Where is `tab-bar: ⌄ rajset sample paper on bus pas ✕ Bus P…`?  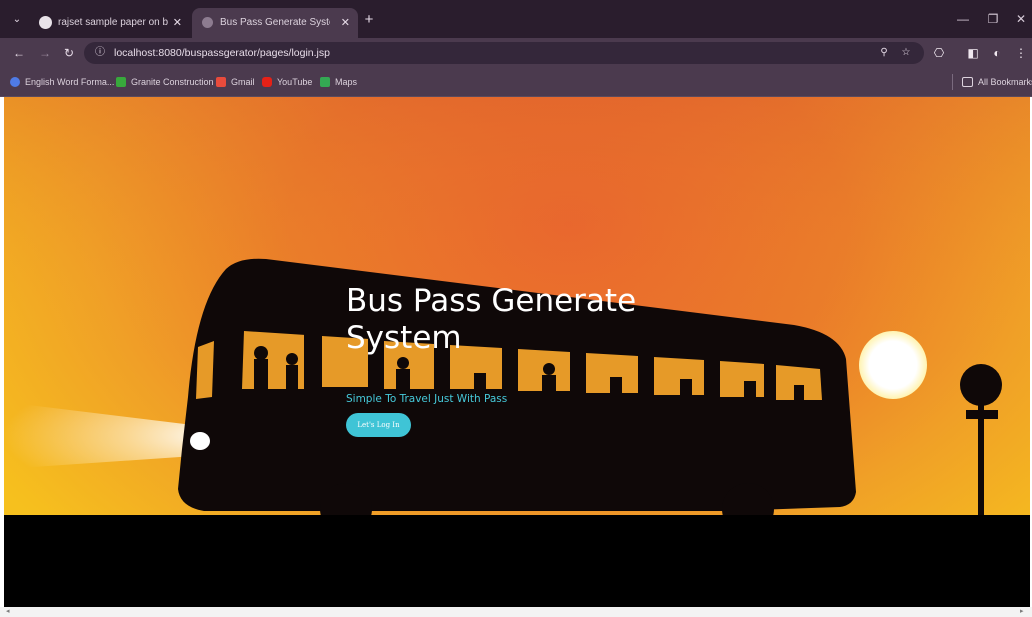
tab-bar: ⌄ rajset sample paper on bus pas ✕ Bus P… is located at coordinates (516, 19).